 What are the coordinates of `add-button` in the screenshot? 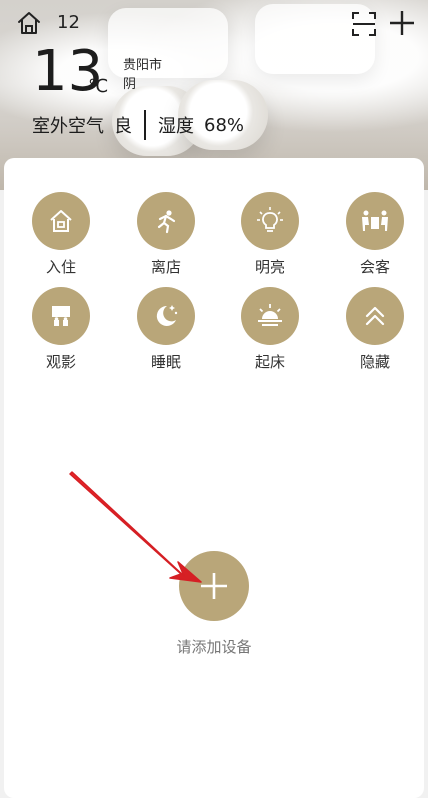 It's located at (402, 23).